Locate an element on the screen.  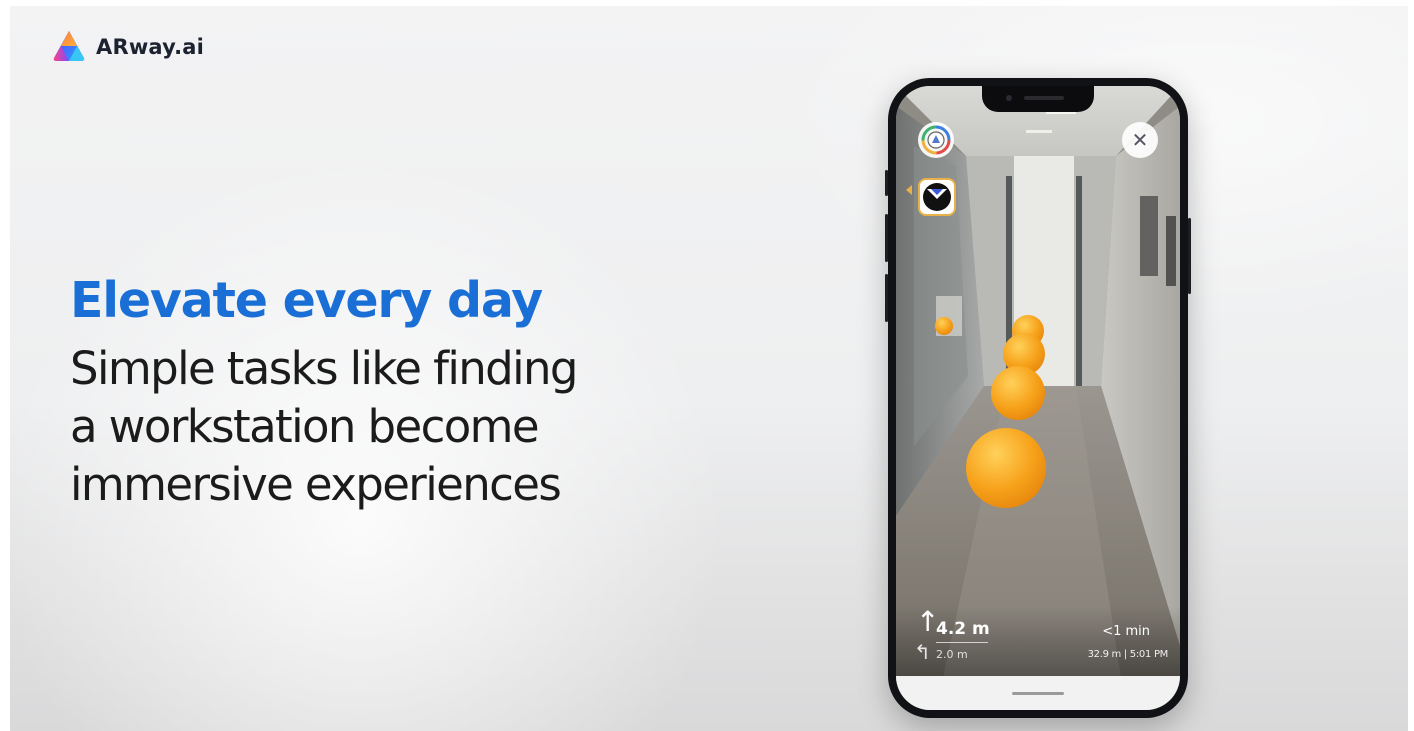
body-line-1: Simple tasks like finding is located at coordinates (324, 368).